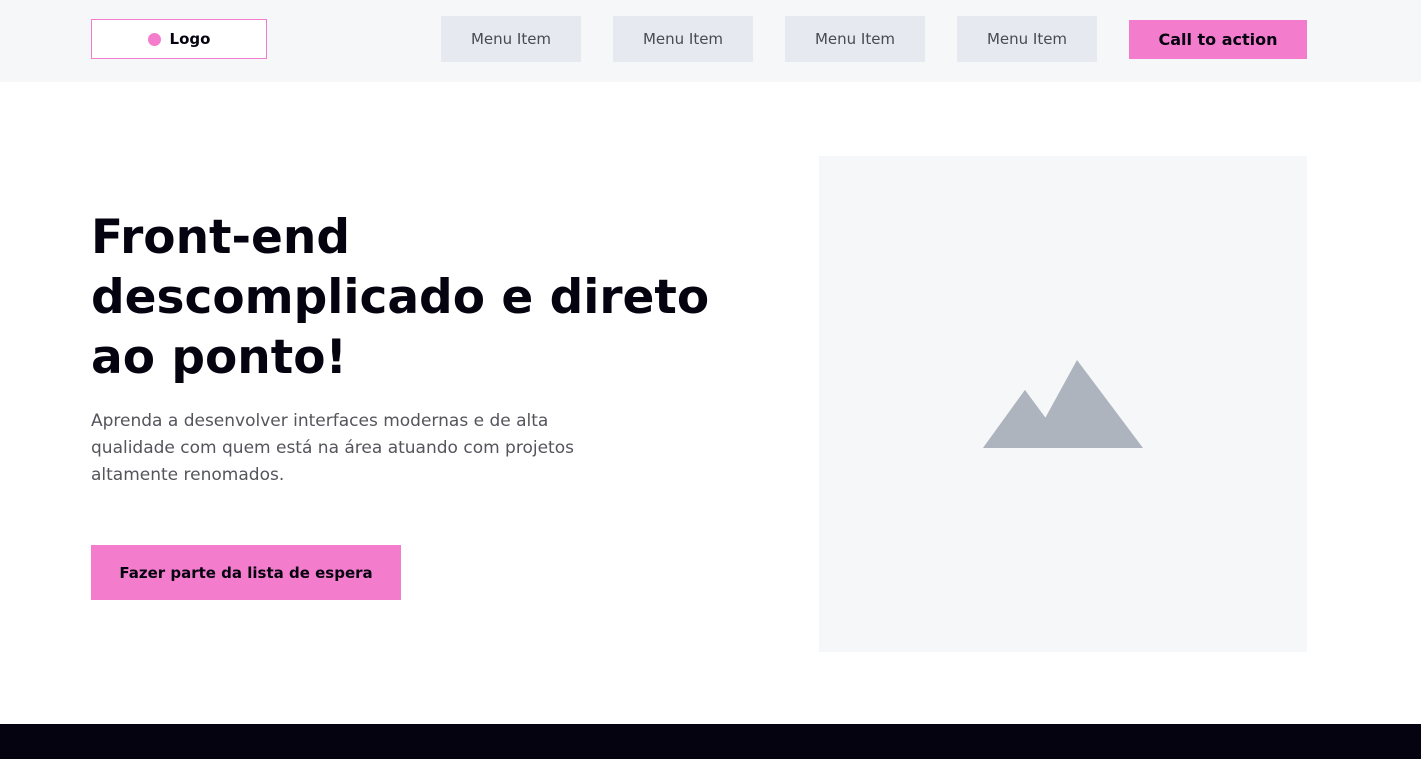 The image size is (1421, 759). What do you see at coordinates (1218, 39) in the screenshot?
I see `call-to-action-button: Call to action` at bounding box center [1218, 39].